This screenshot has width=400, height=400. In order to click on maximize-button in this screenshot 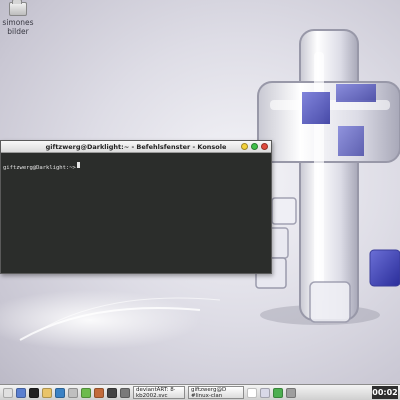, I will do `click(254, 146)`.